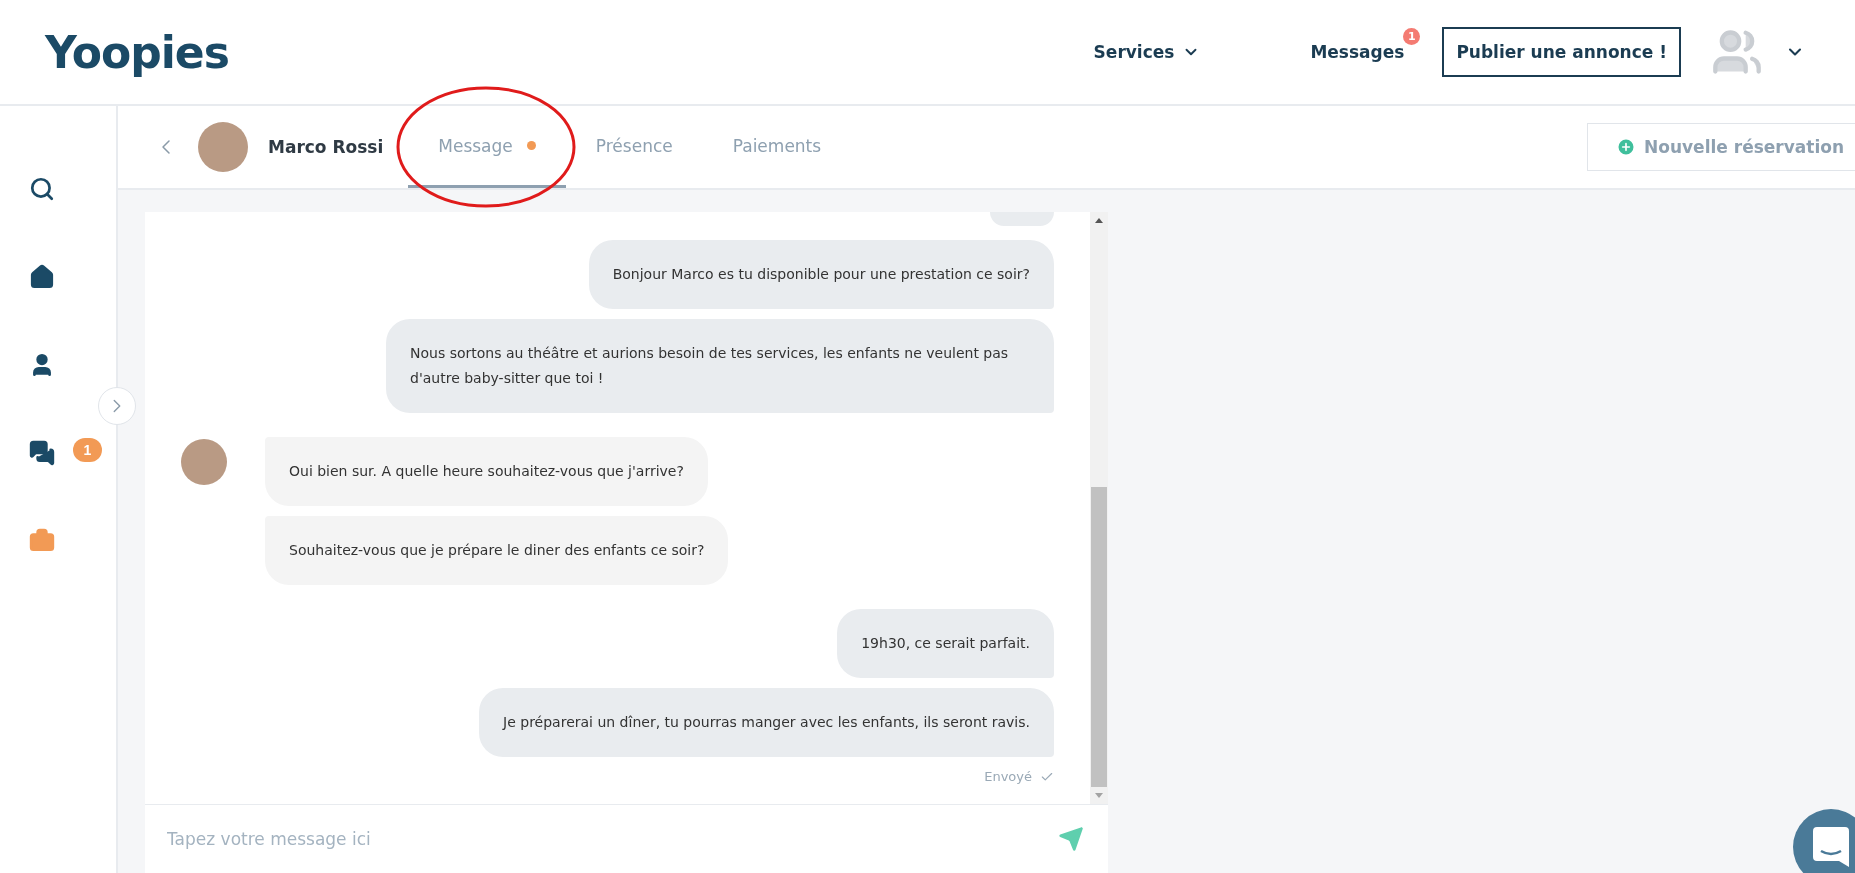  I want to click on search-icon, so click(42, 189).